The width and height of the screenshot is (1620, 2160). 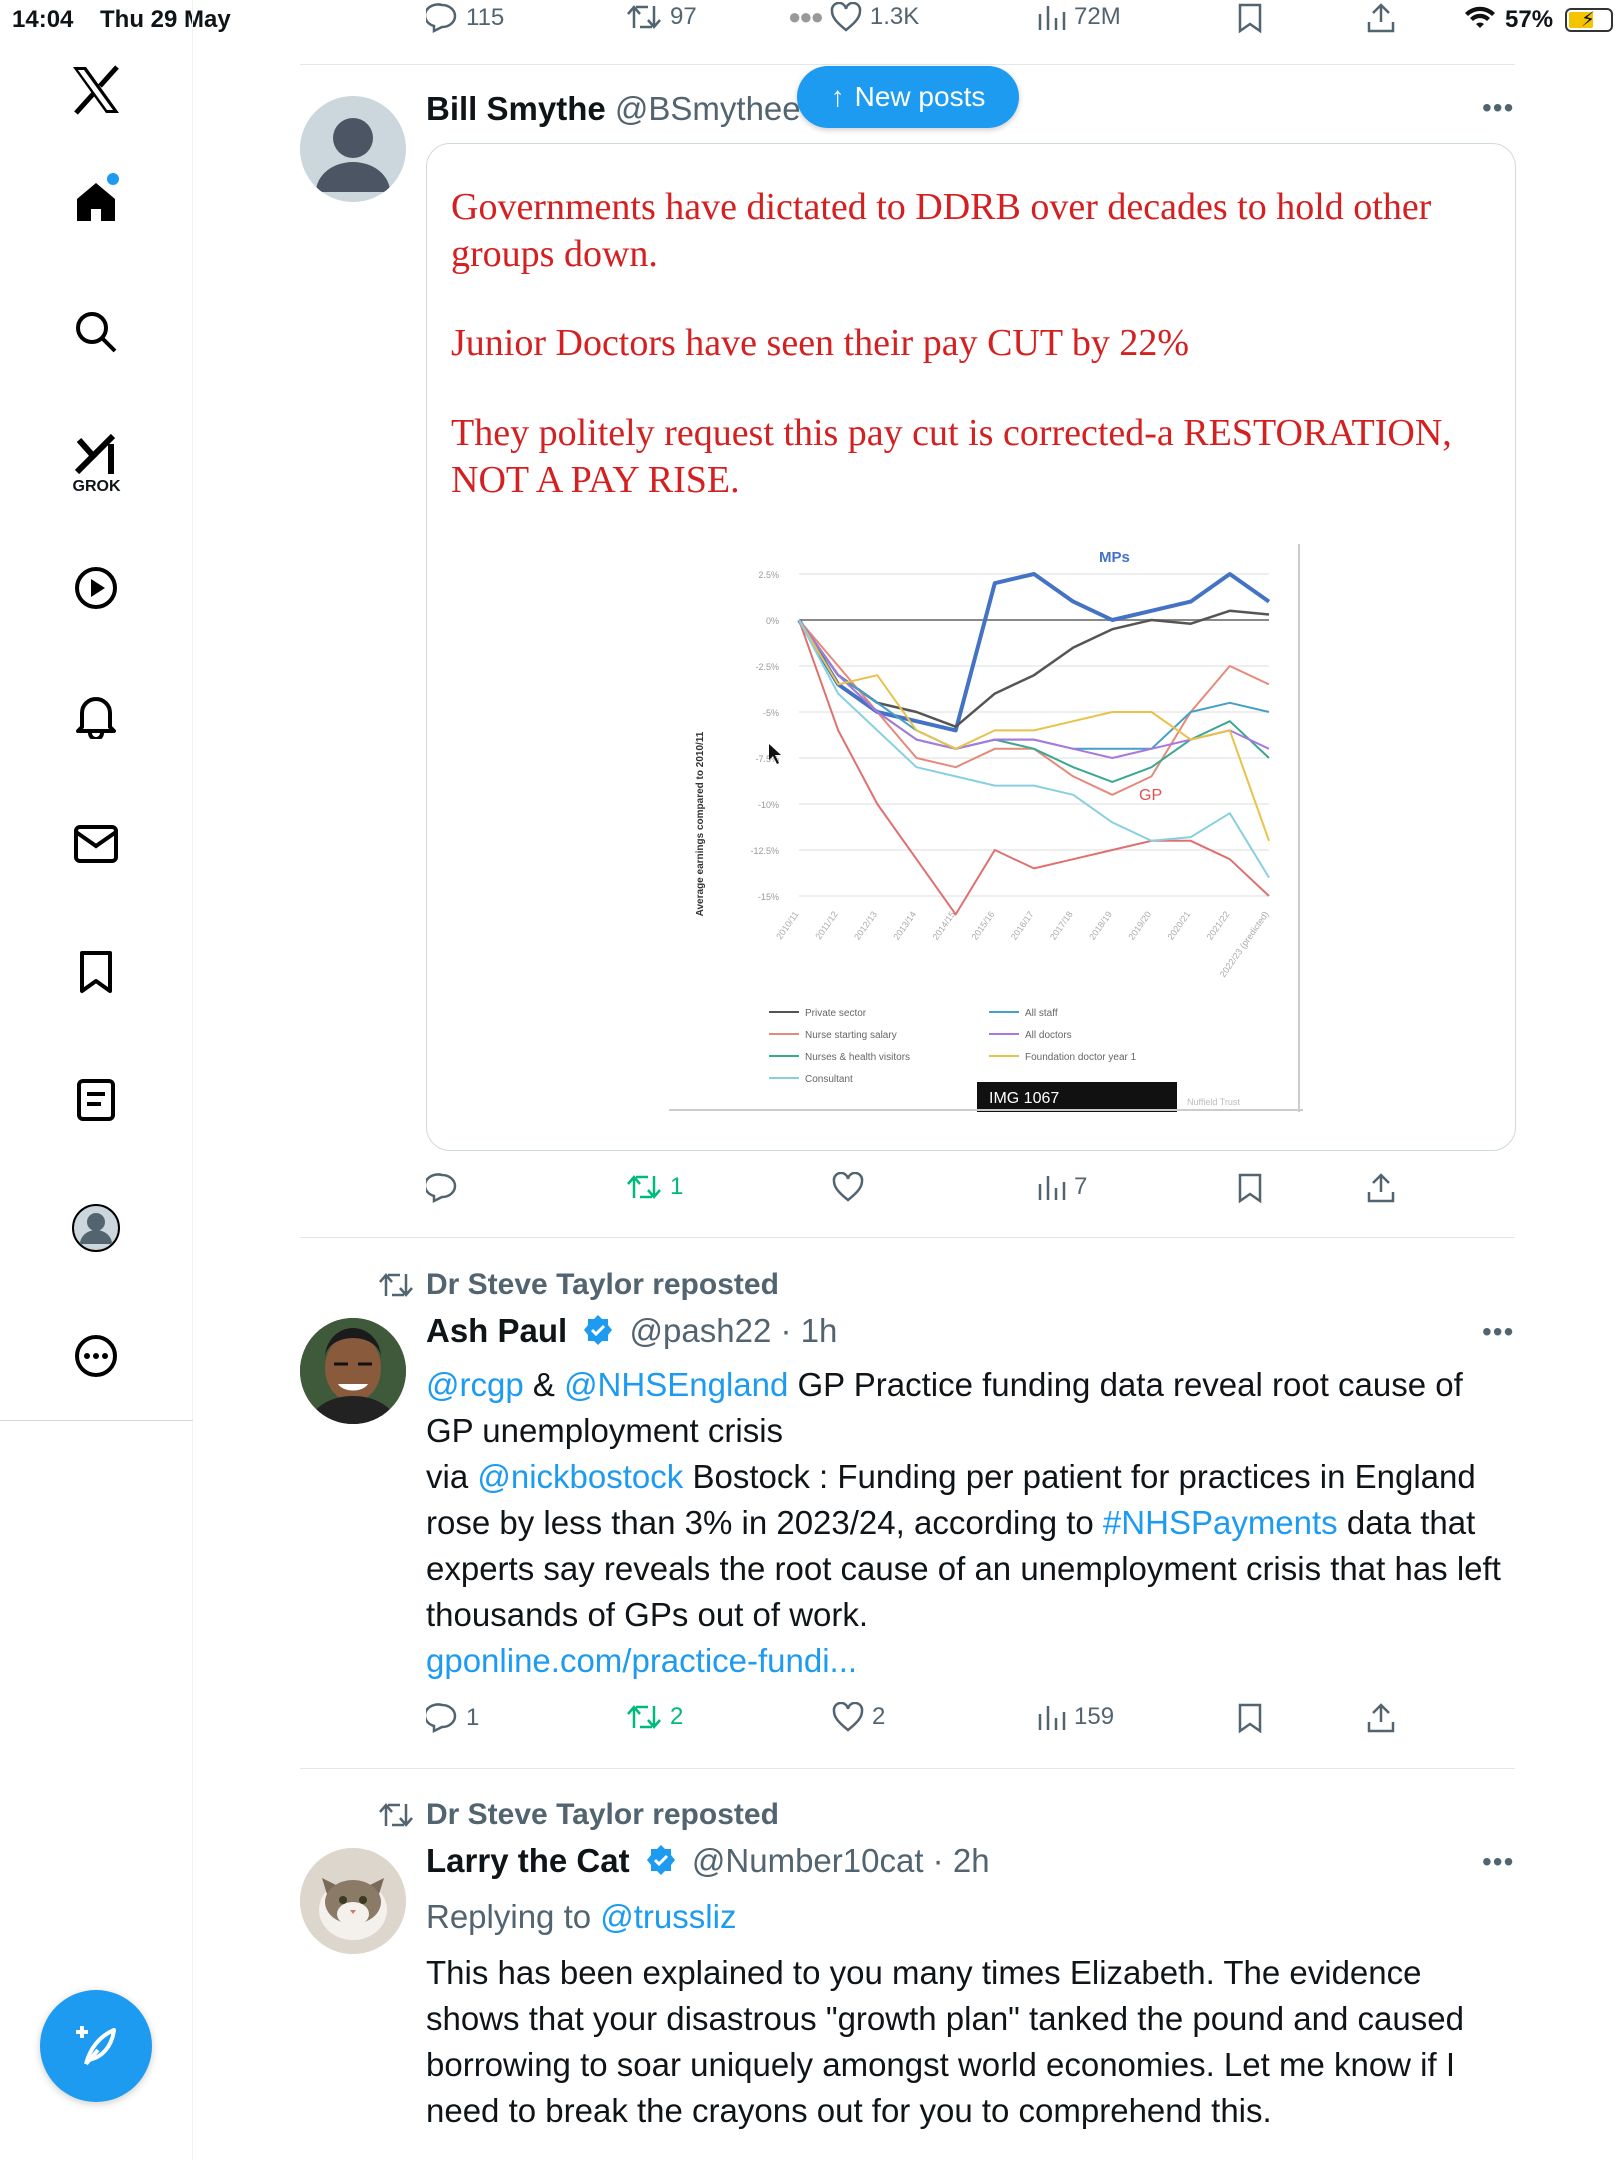 I want to click on post-time: 2h, so click(x=971, y=1860).